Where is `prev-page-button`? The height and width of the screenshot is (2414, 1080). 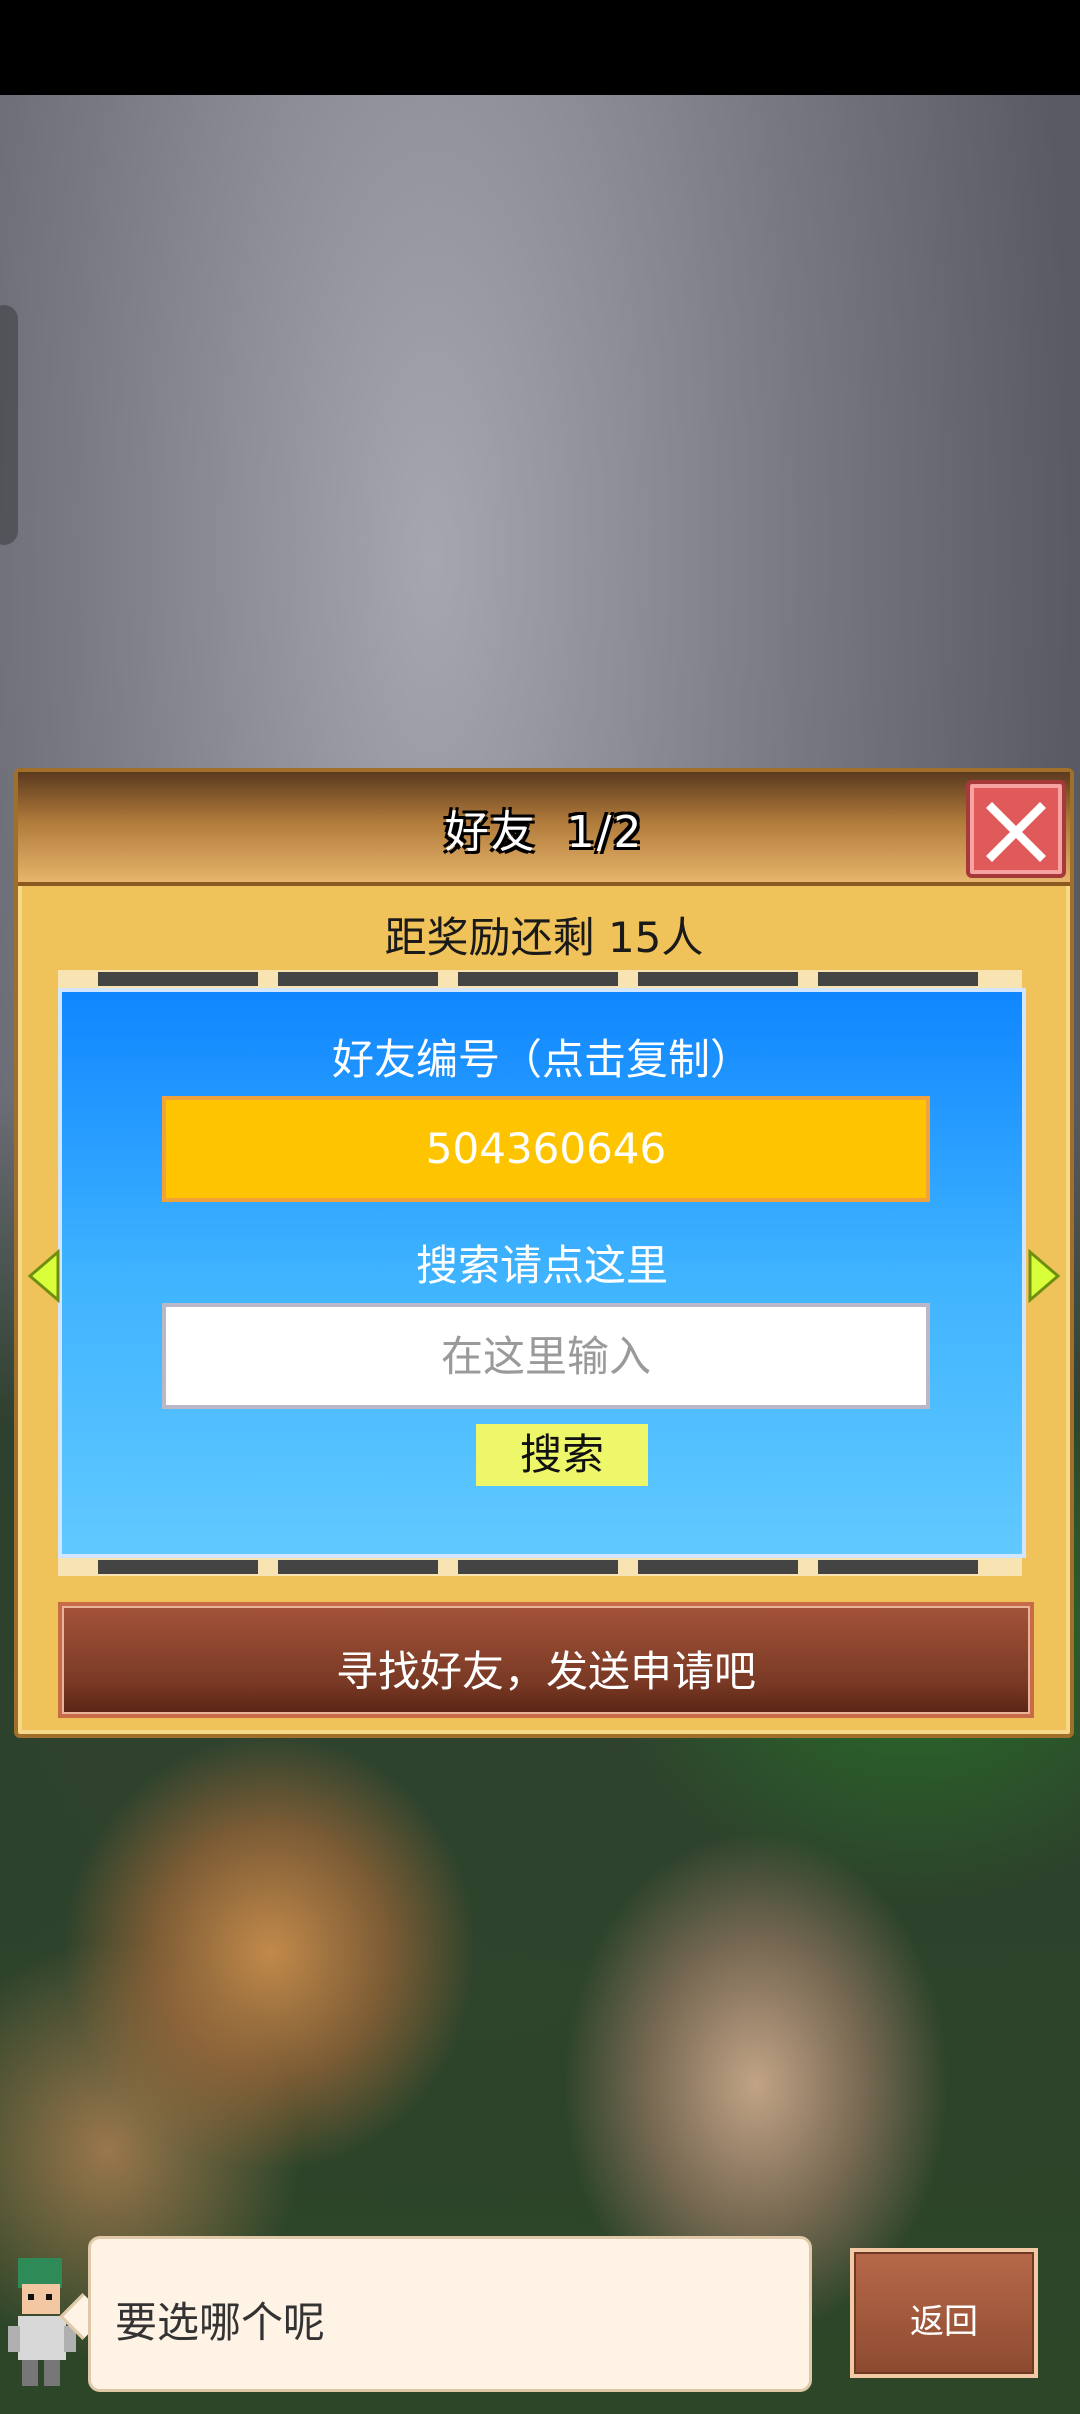 prev-page-button is located at coordinates (44, 1276).